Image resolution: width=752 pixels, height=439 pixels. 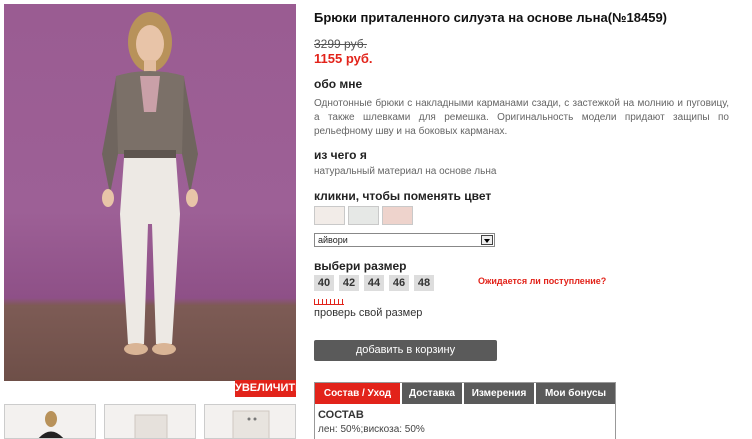 I want to click on about-heading: обо мне, so click(x=338, y=84).